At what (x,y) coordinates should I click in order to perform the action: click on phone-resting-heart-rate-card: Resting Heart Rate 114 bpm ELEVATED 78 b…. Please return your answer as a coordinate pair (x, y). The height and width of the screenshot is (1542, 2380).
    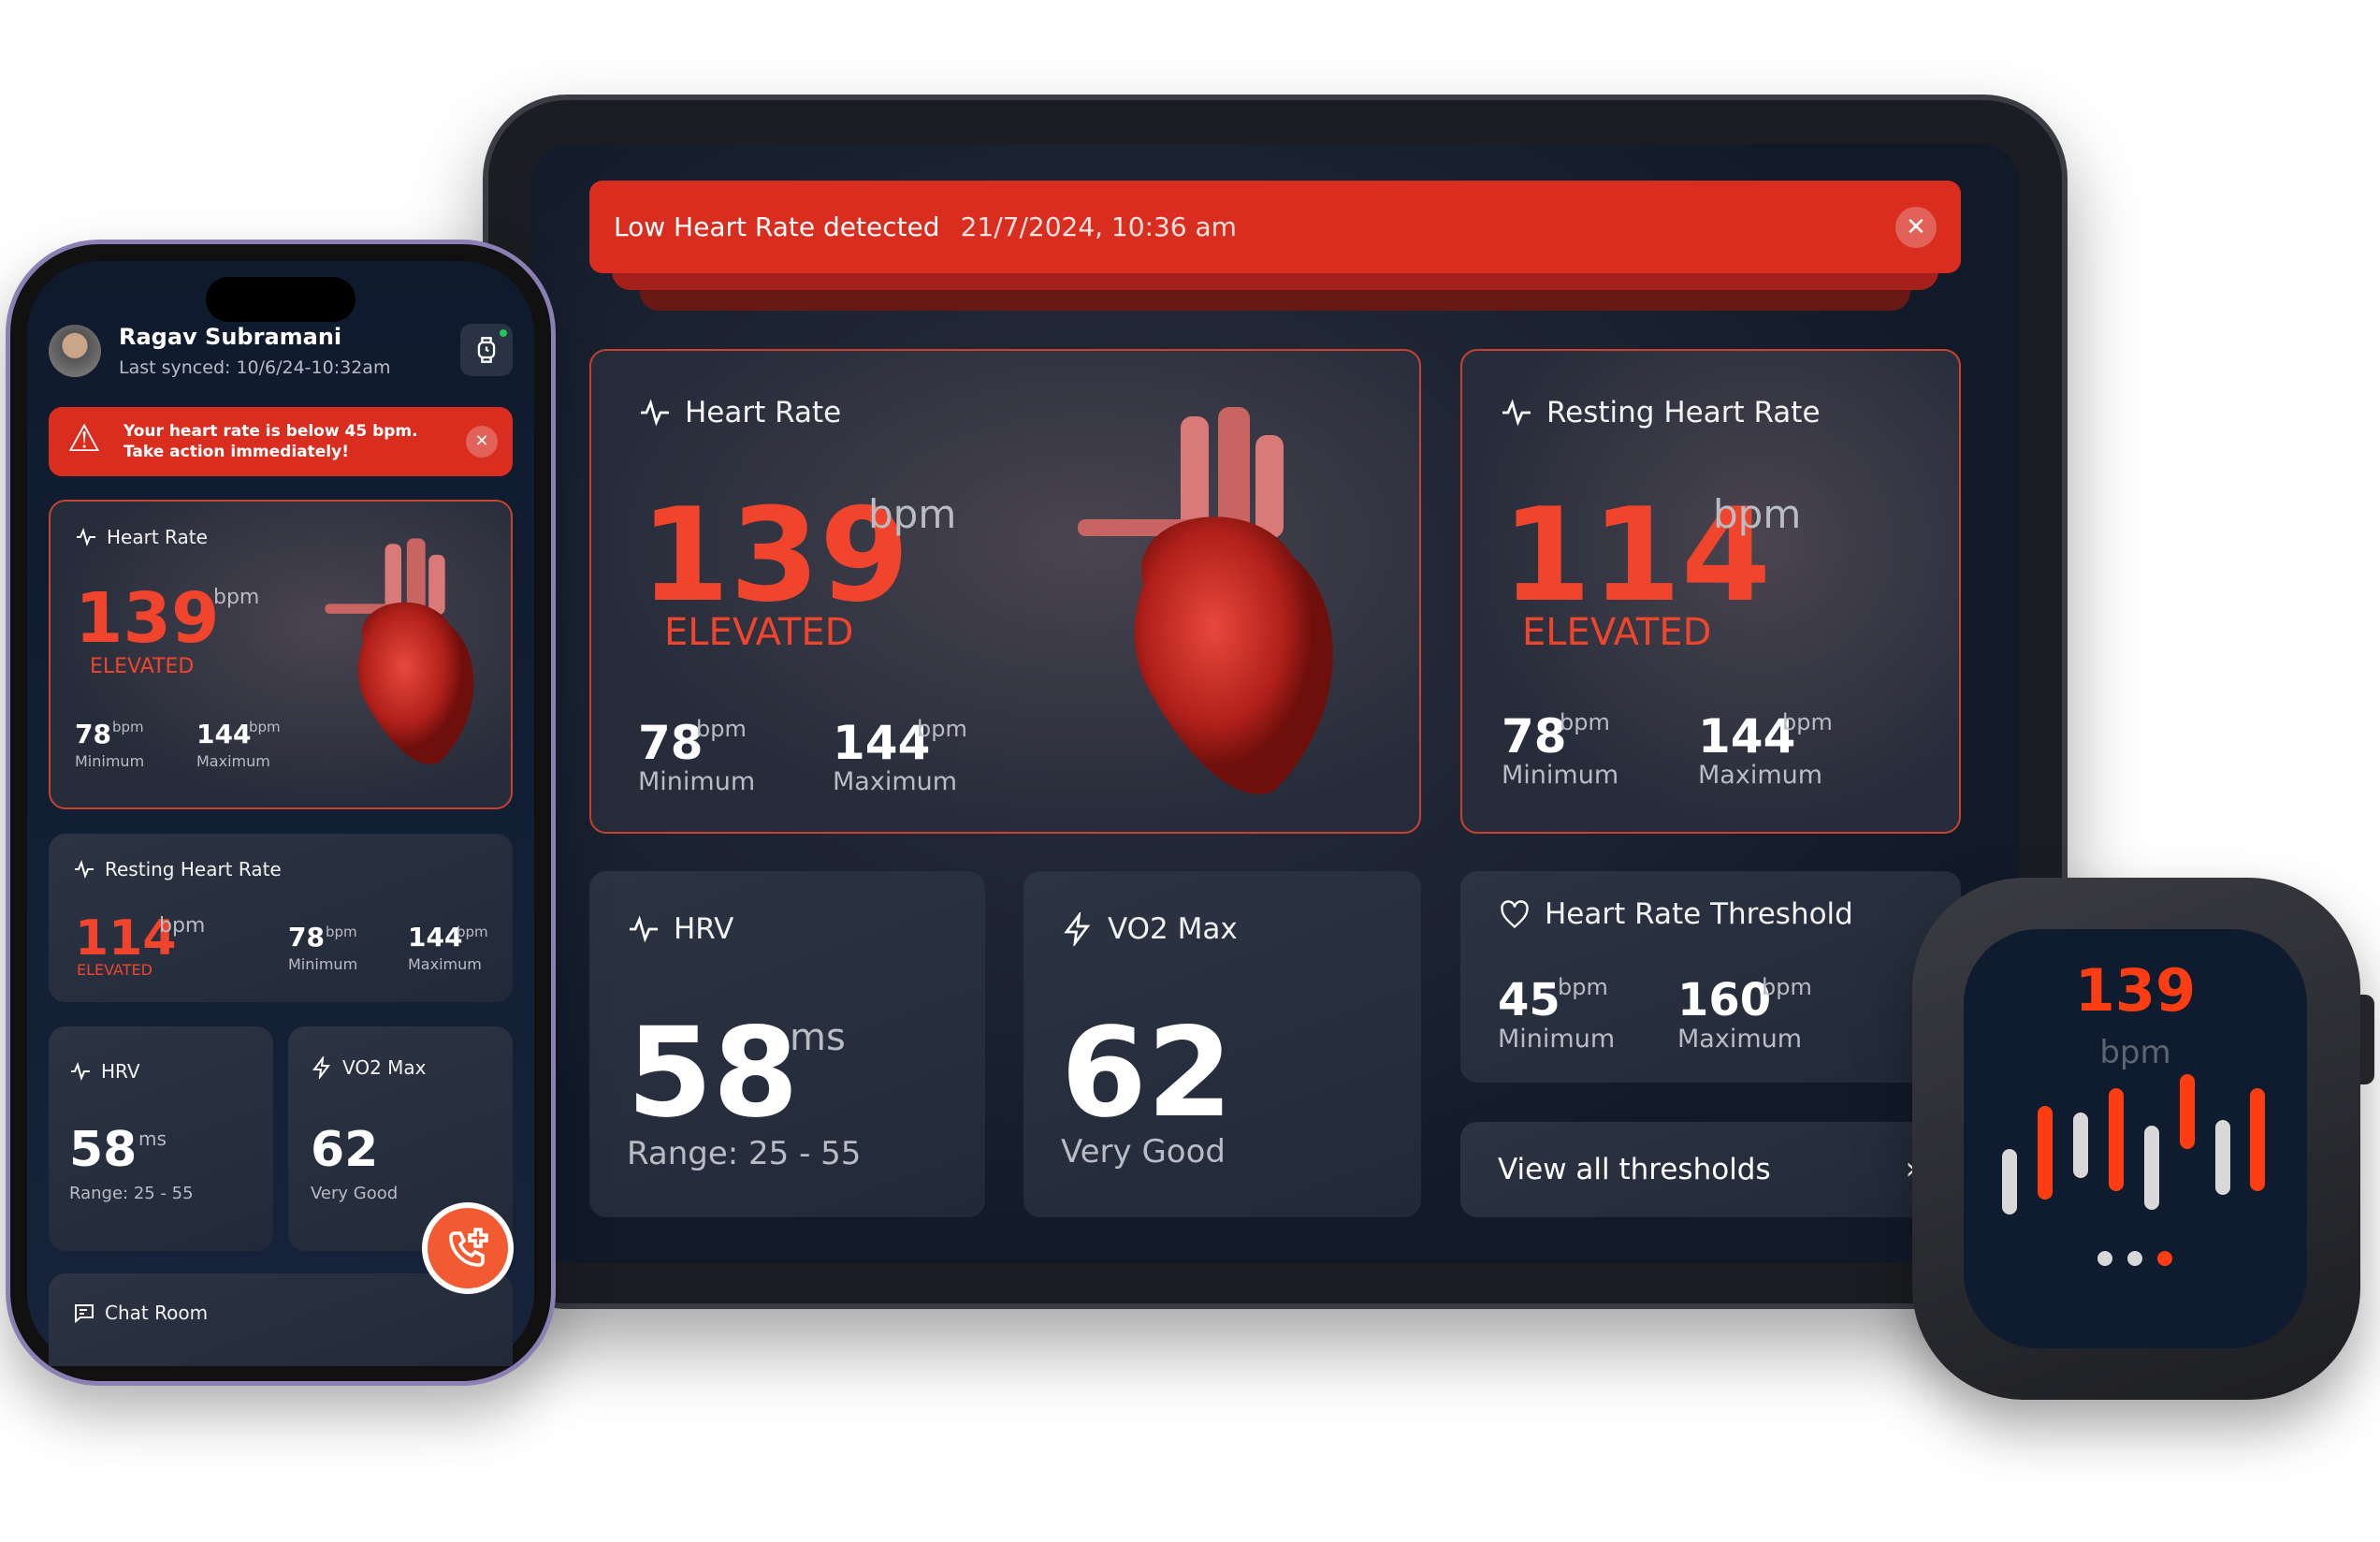
    Looking at the image, I should click on (281, 918).